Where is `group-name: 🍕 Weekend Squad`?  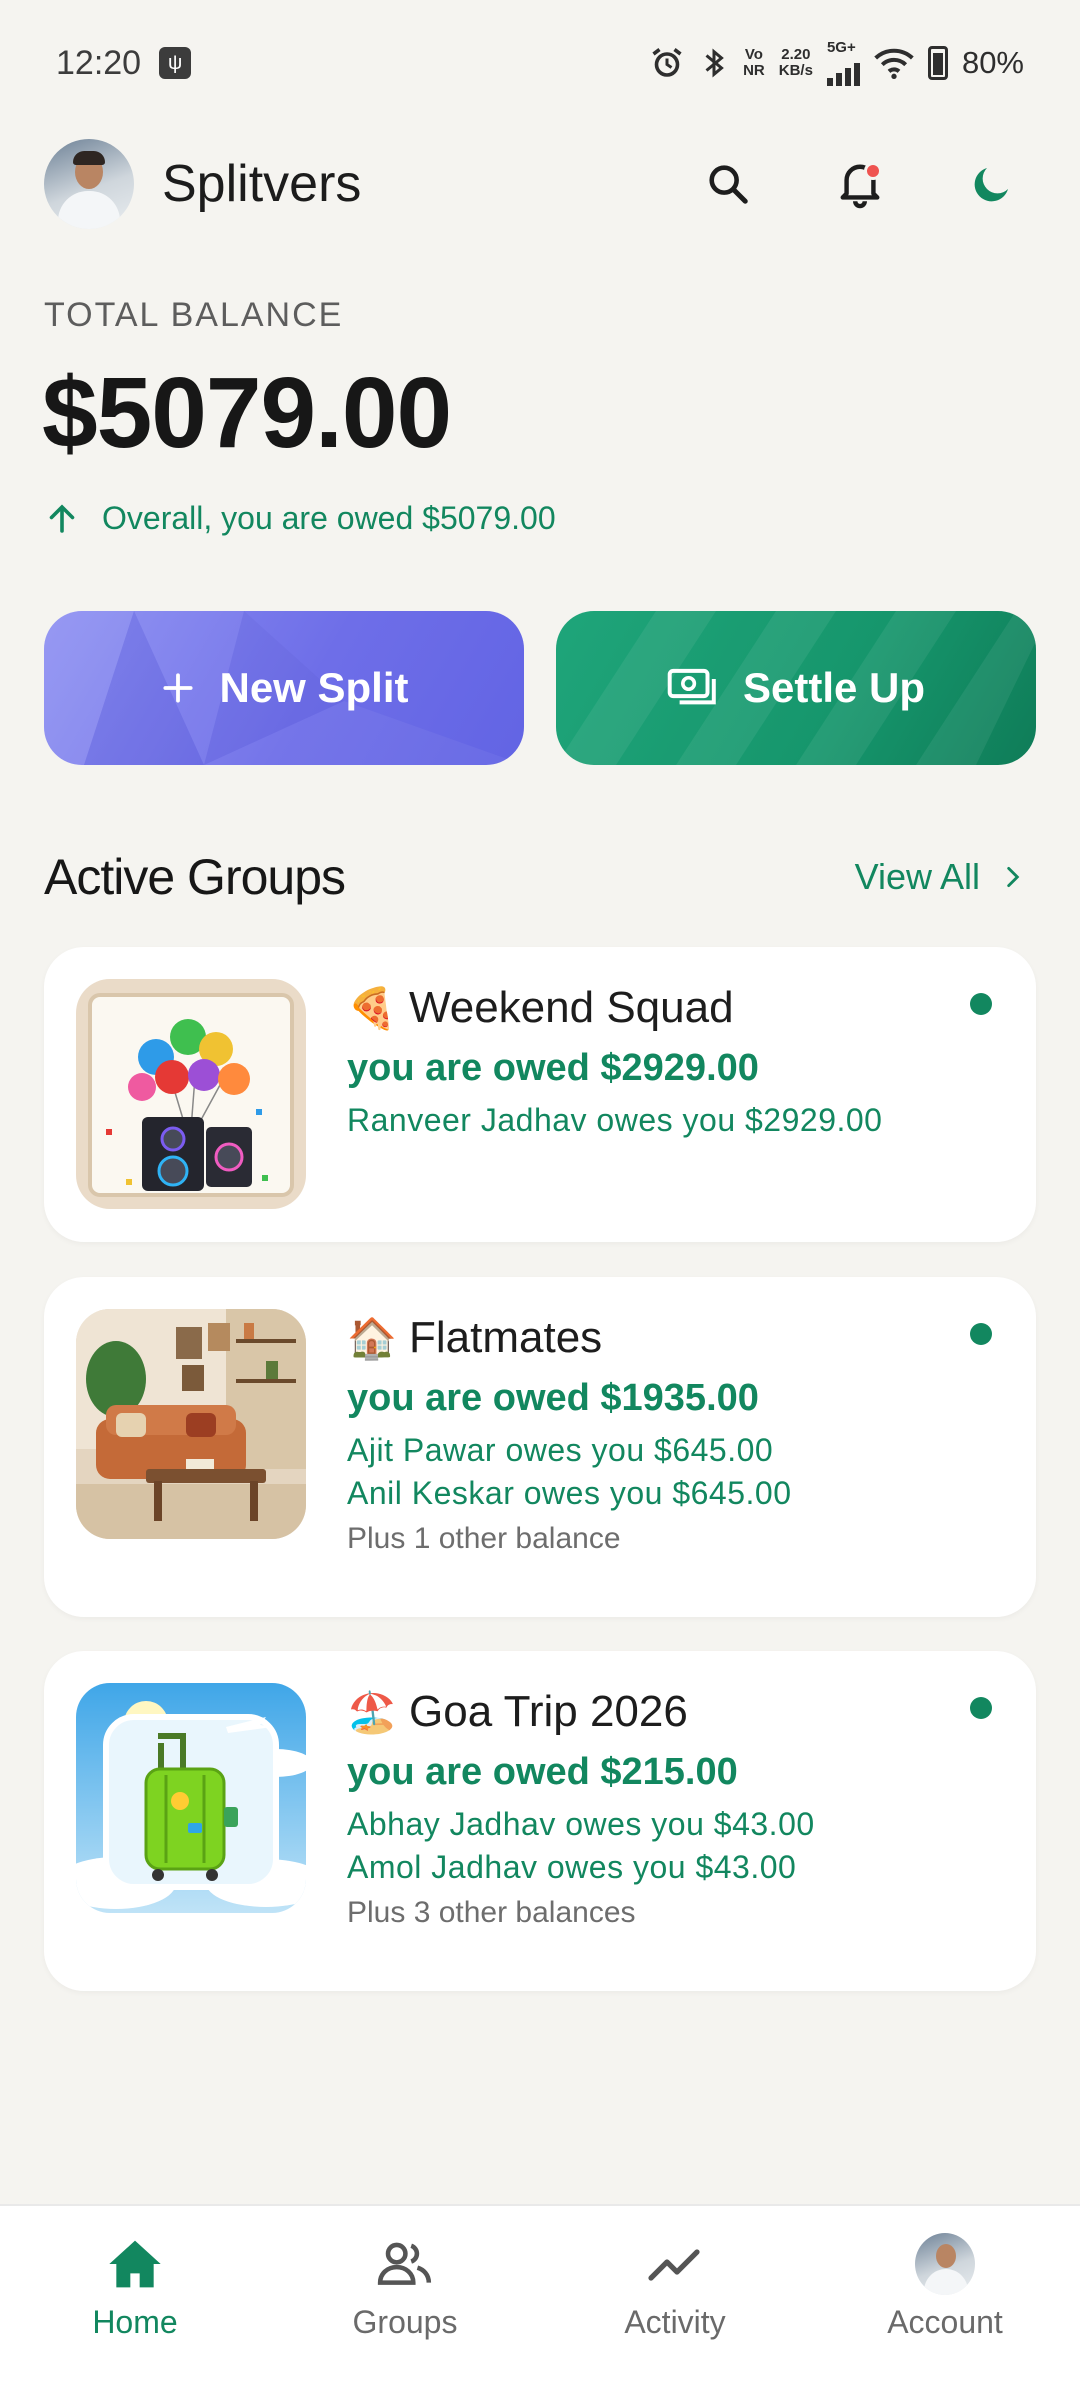 group-name: 🍕 Weekend Squad is located at coordinates (540, 1007).